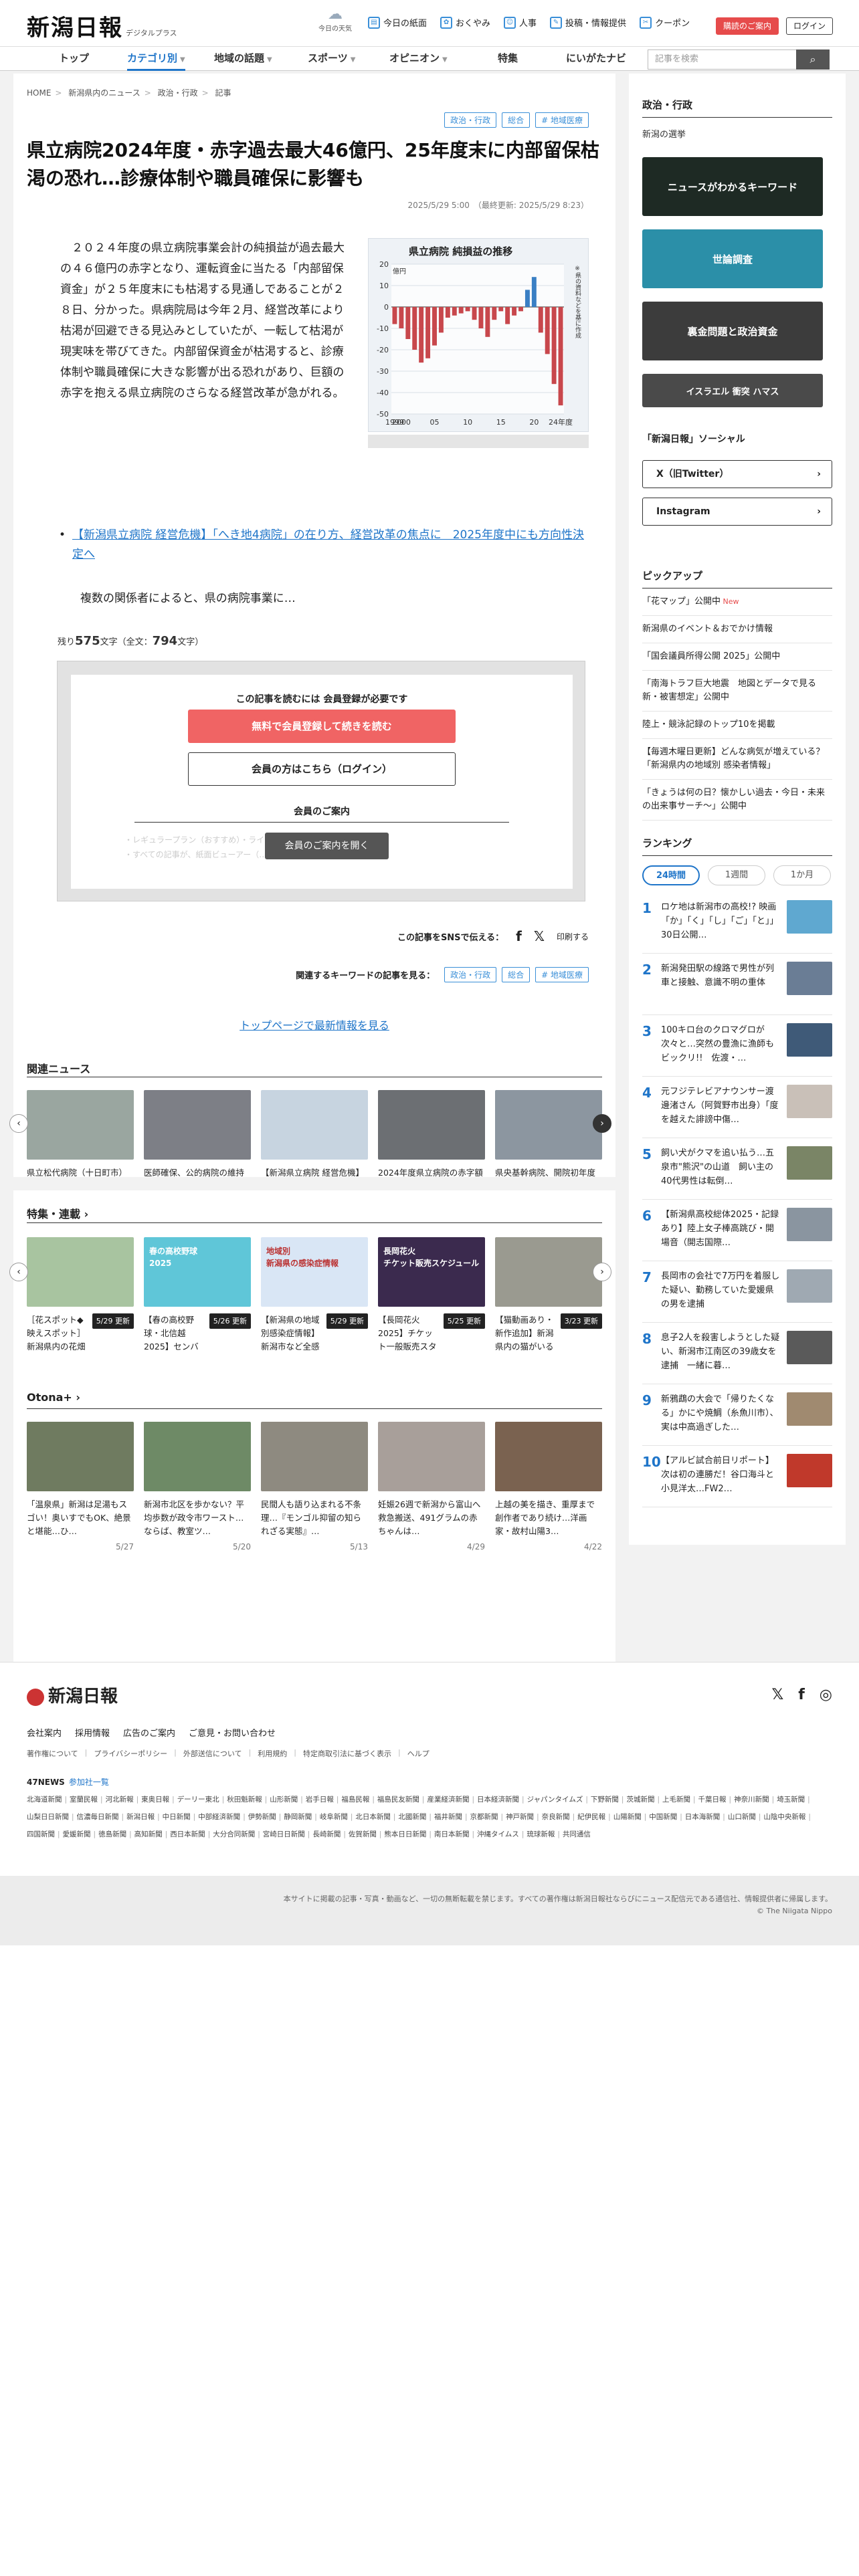 This screenshot has height=2576, width=859. Describe the element at coordinates (520, 22) in the screenshot. I see `link-personnel: ☺ 人事` at that location.